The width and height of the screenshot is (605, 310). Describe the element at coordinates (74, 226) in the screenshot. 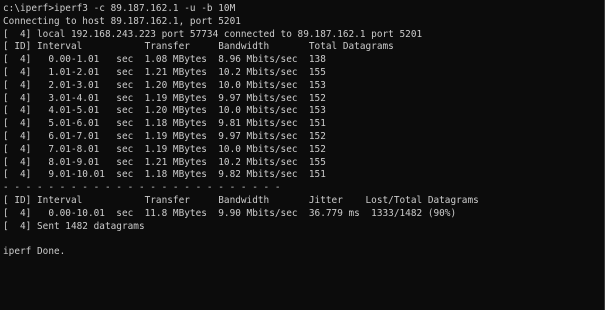

I see `sent-datagrams-line: [ 4] Sent 1482 datagrams` at that location.